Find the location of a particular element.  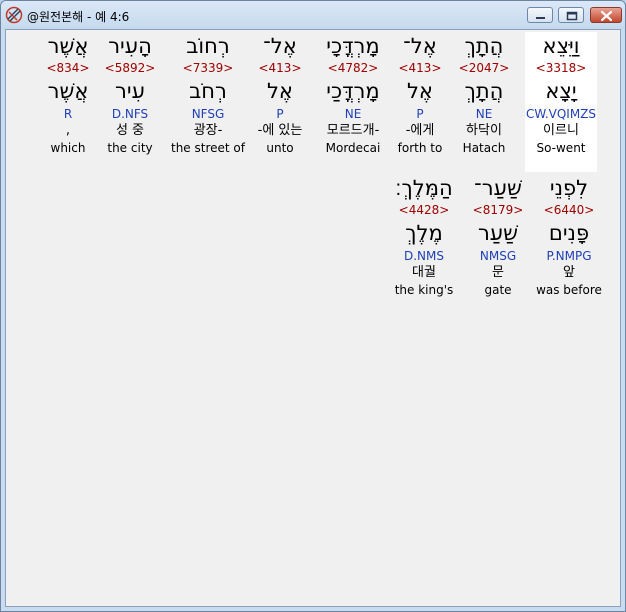

strong-number: <8179> is located at coordinates (498, 210).